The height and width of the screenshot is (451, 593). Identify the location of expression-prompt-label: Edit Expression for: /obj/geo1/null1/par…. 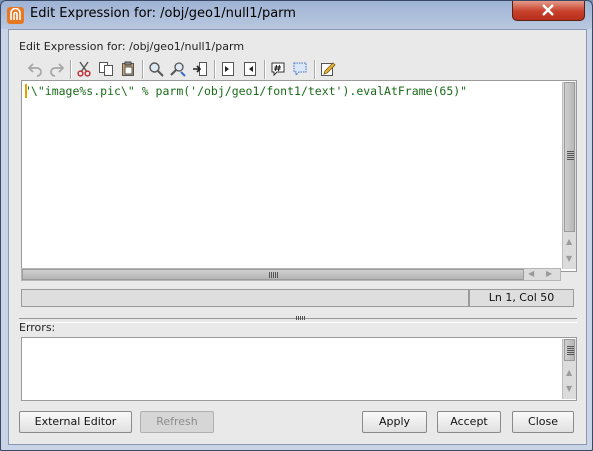
(132, 46).